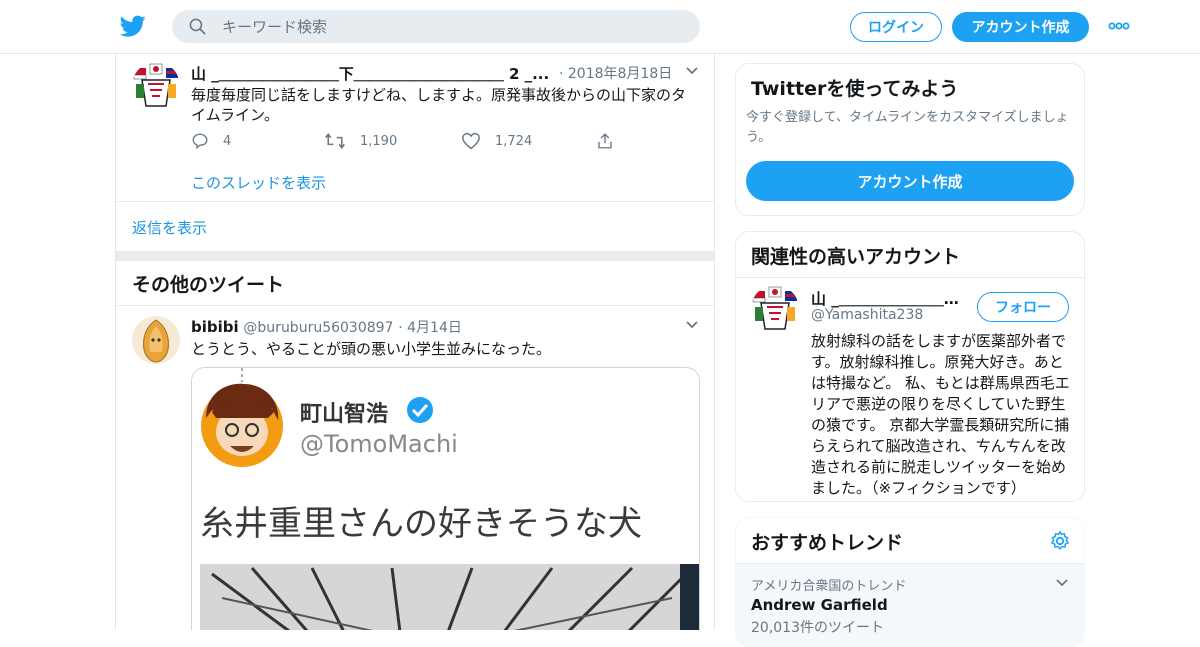 The image size is (1200, 647). I want to click on show-thread-link: このスレッドを表示, so click(258, 182).